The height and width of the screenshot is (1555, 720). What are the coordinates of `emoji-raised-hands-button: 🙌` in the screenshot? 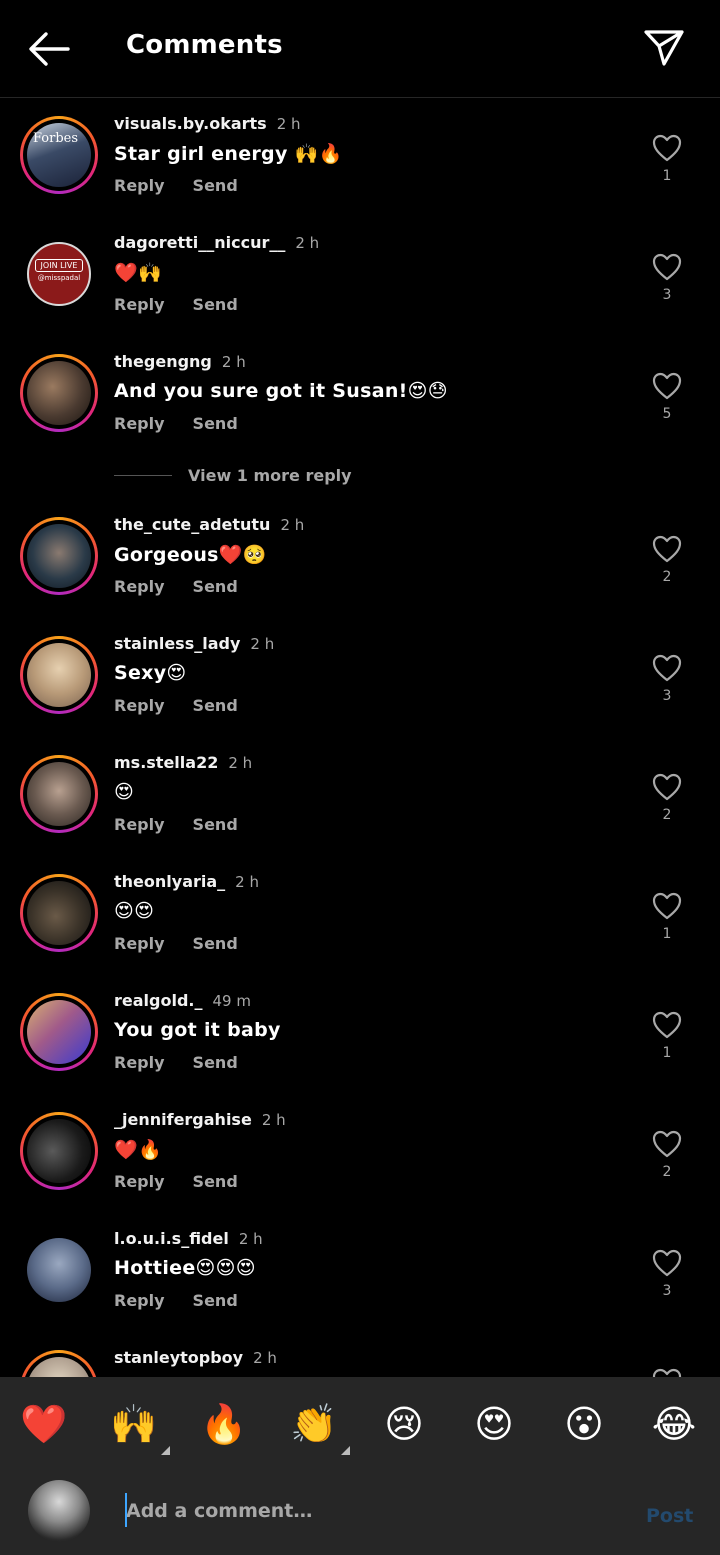 It's located at (137, 1427).